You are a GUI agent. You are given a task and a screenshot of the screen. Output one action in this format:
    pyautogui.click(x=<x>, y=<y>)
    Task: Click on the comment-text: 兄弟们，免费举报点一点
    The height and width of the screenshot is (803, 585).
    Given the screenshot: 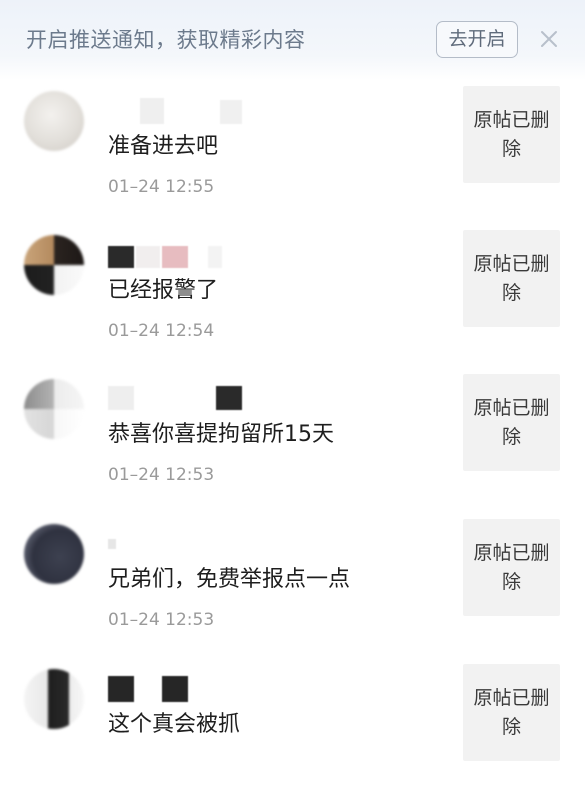 What is the action you would take?
    pyautogui.click(x=229, y=579)
    